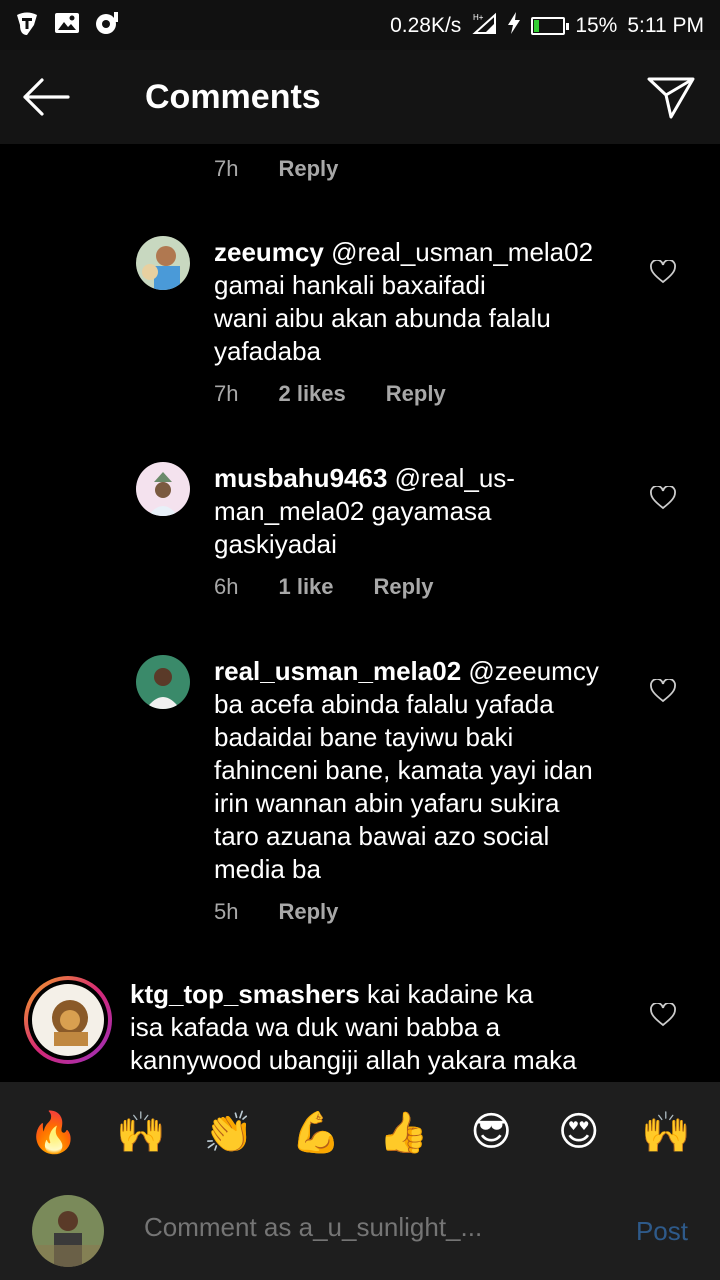 This screenshot has height=1280, width=720. I want to click on svg-text: H+, so click(478, 17).